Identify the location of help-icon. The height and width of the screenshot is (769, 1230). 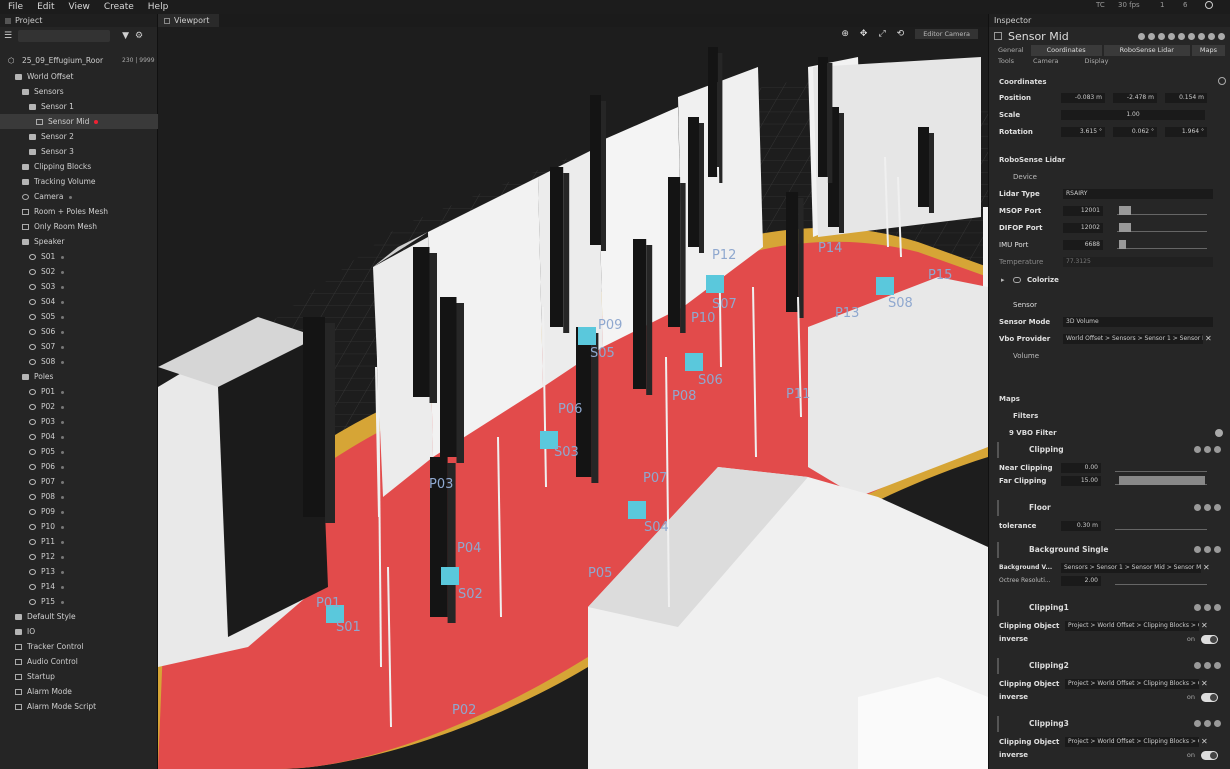
(1211, 36).